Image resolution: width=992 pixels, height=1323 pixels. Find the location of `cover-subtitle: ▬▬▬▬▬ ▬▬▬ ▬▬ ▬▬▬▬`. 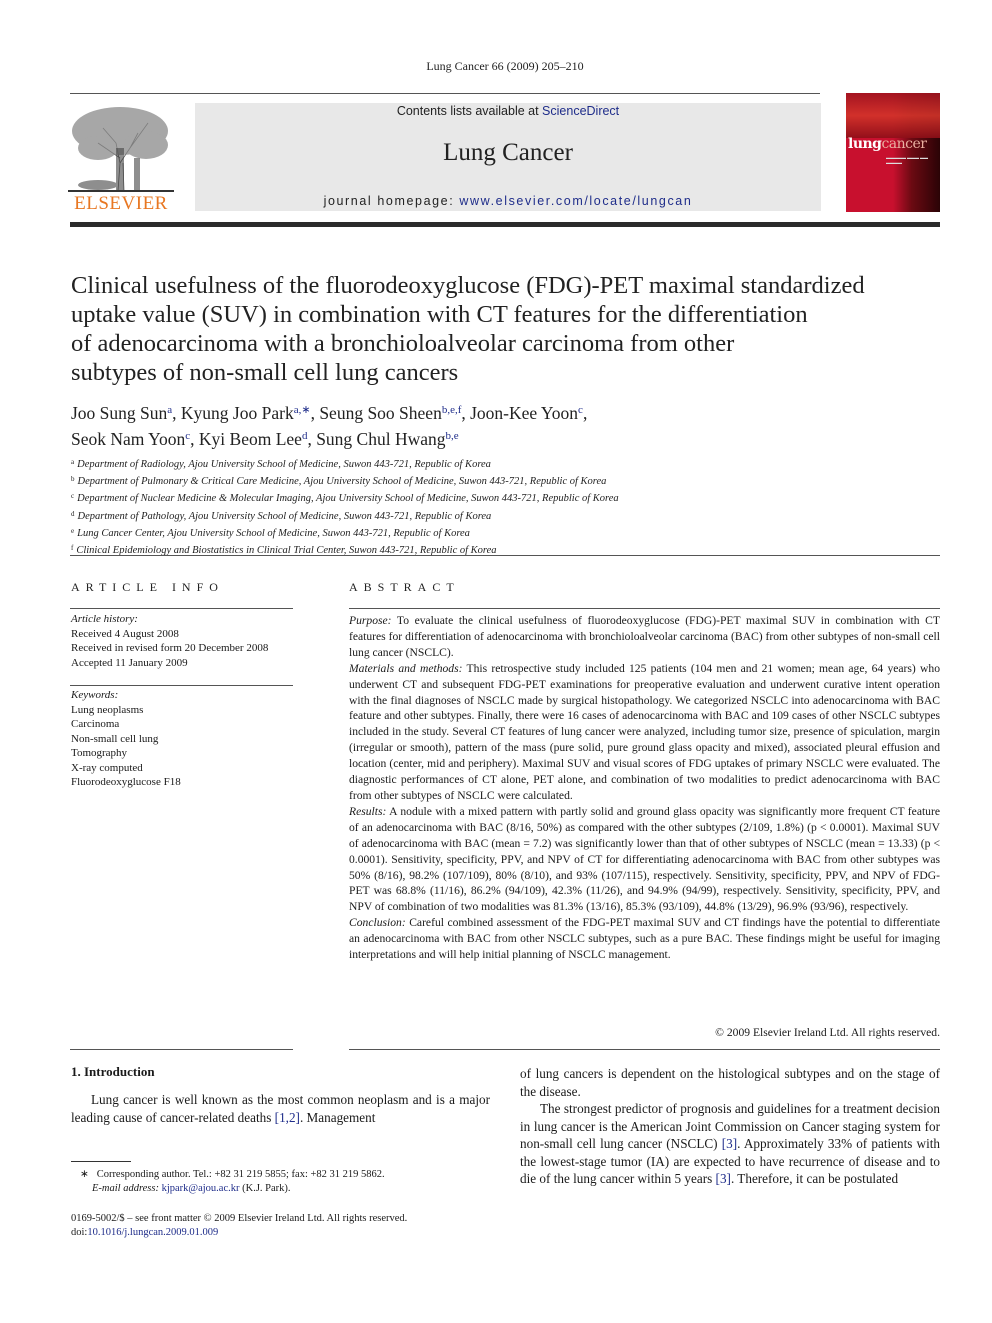

cover-subtitle: ▬▬▬▬▬ ▬▬▬ ▬▬ ▬▬▬▬ is located at coordinates (907, 160).